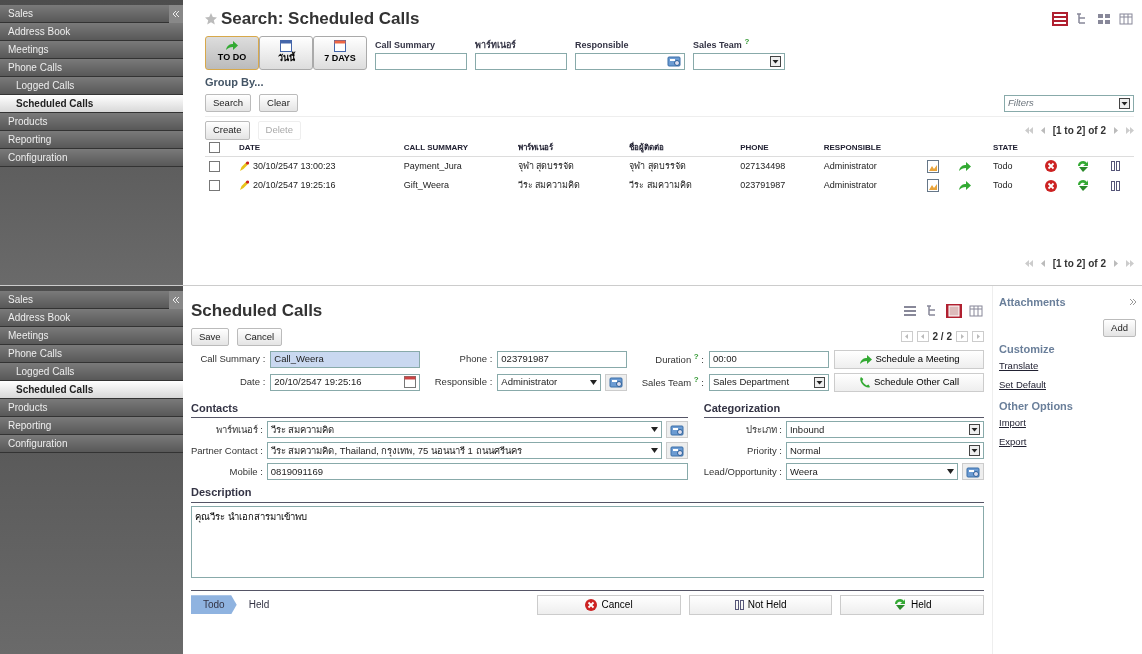 This screenshot has height=654, width=1142. What do you see at coordinates (456, 147) in the screenshot?
I see `column-header: CALL SUMMARY` at bounding box center [456, 147].